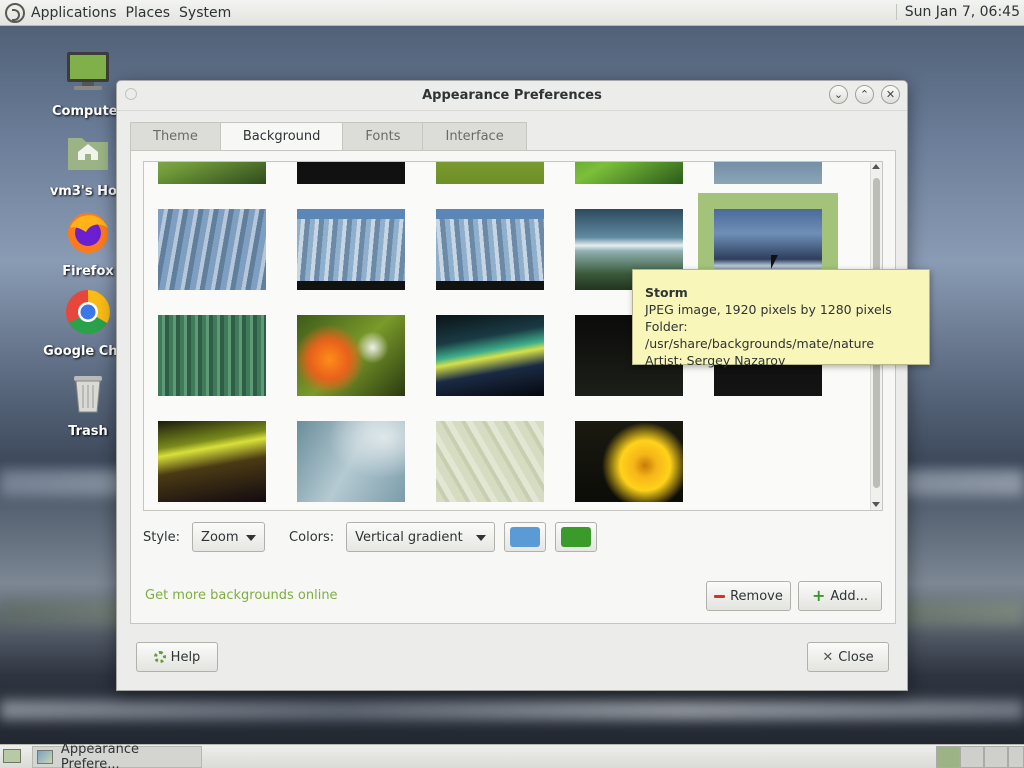 The image size is (1024, 768). Describe the element at coordinates (864, 94) in the screenshot. I see `maximize-button: ⌃` at that location.